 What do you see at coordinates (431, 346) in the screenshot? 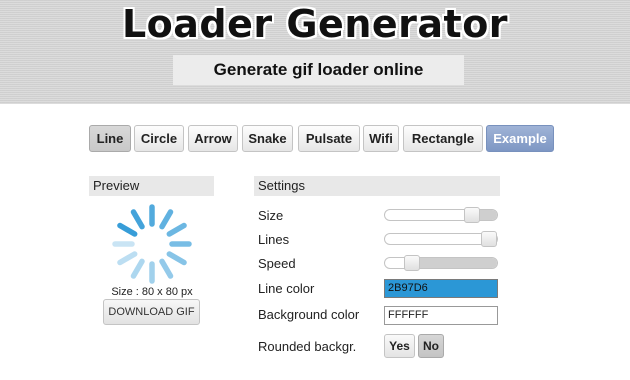
I see `rounded-no-button: No` at bounding box center [431, 346].